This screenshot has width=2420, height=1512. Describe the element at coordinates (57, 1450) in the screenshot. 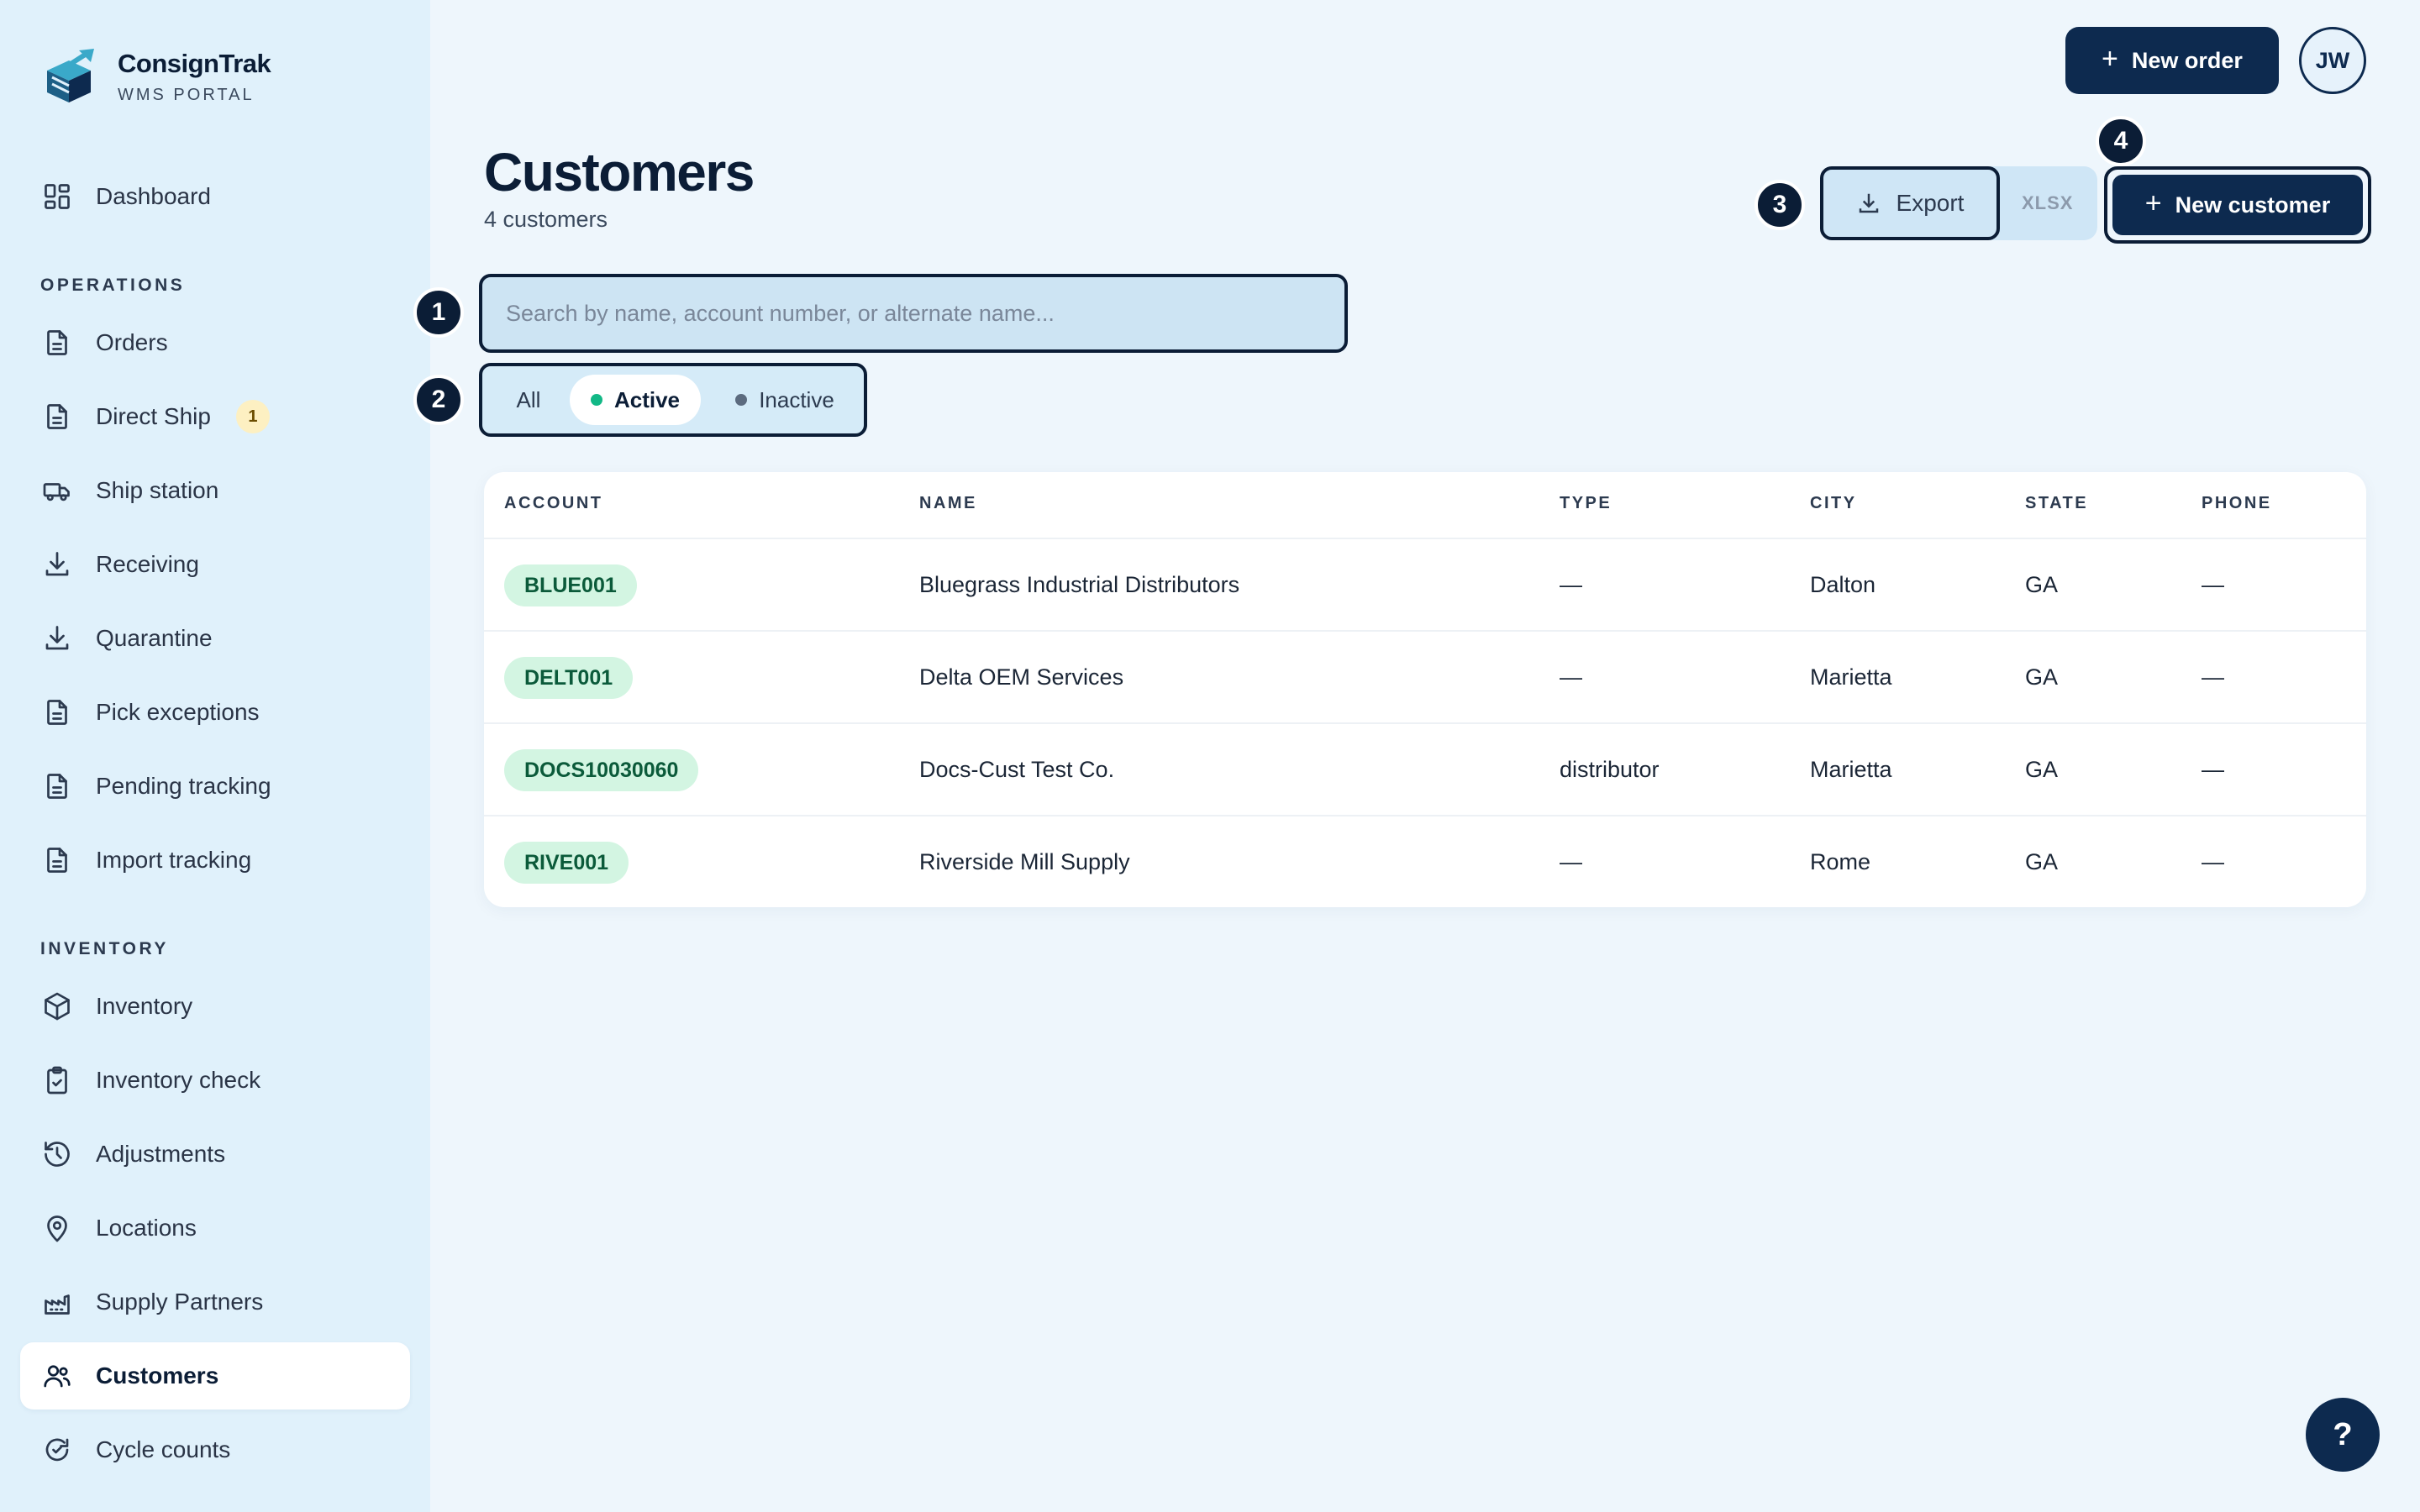

I see `refresh-check-icon` at that location.